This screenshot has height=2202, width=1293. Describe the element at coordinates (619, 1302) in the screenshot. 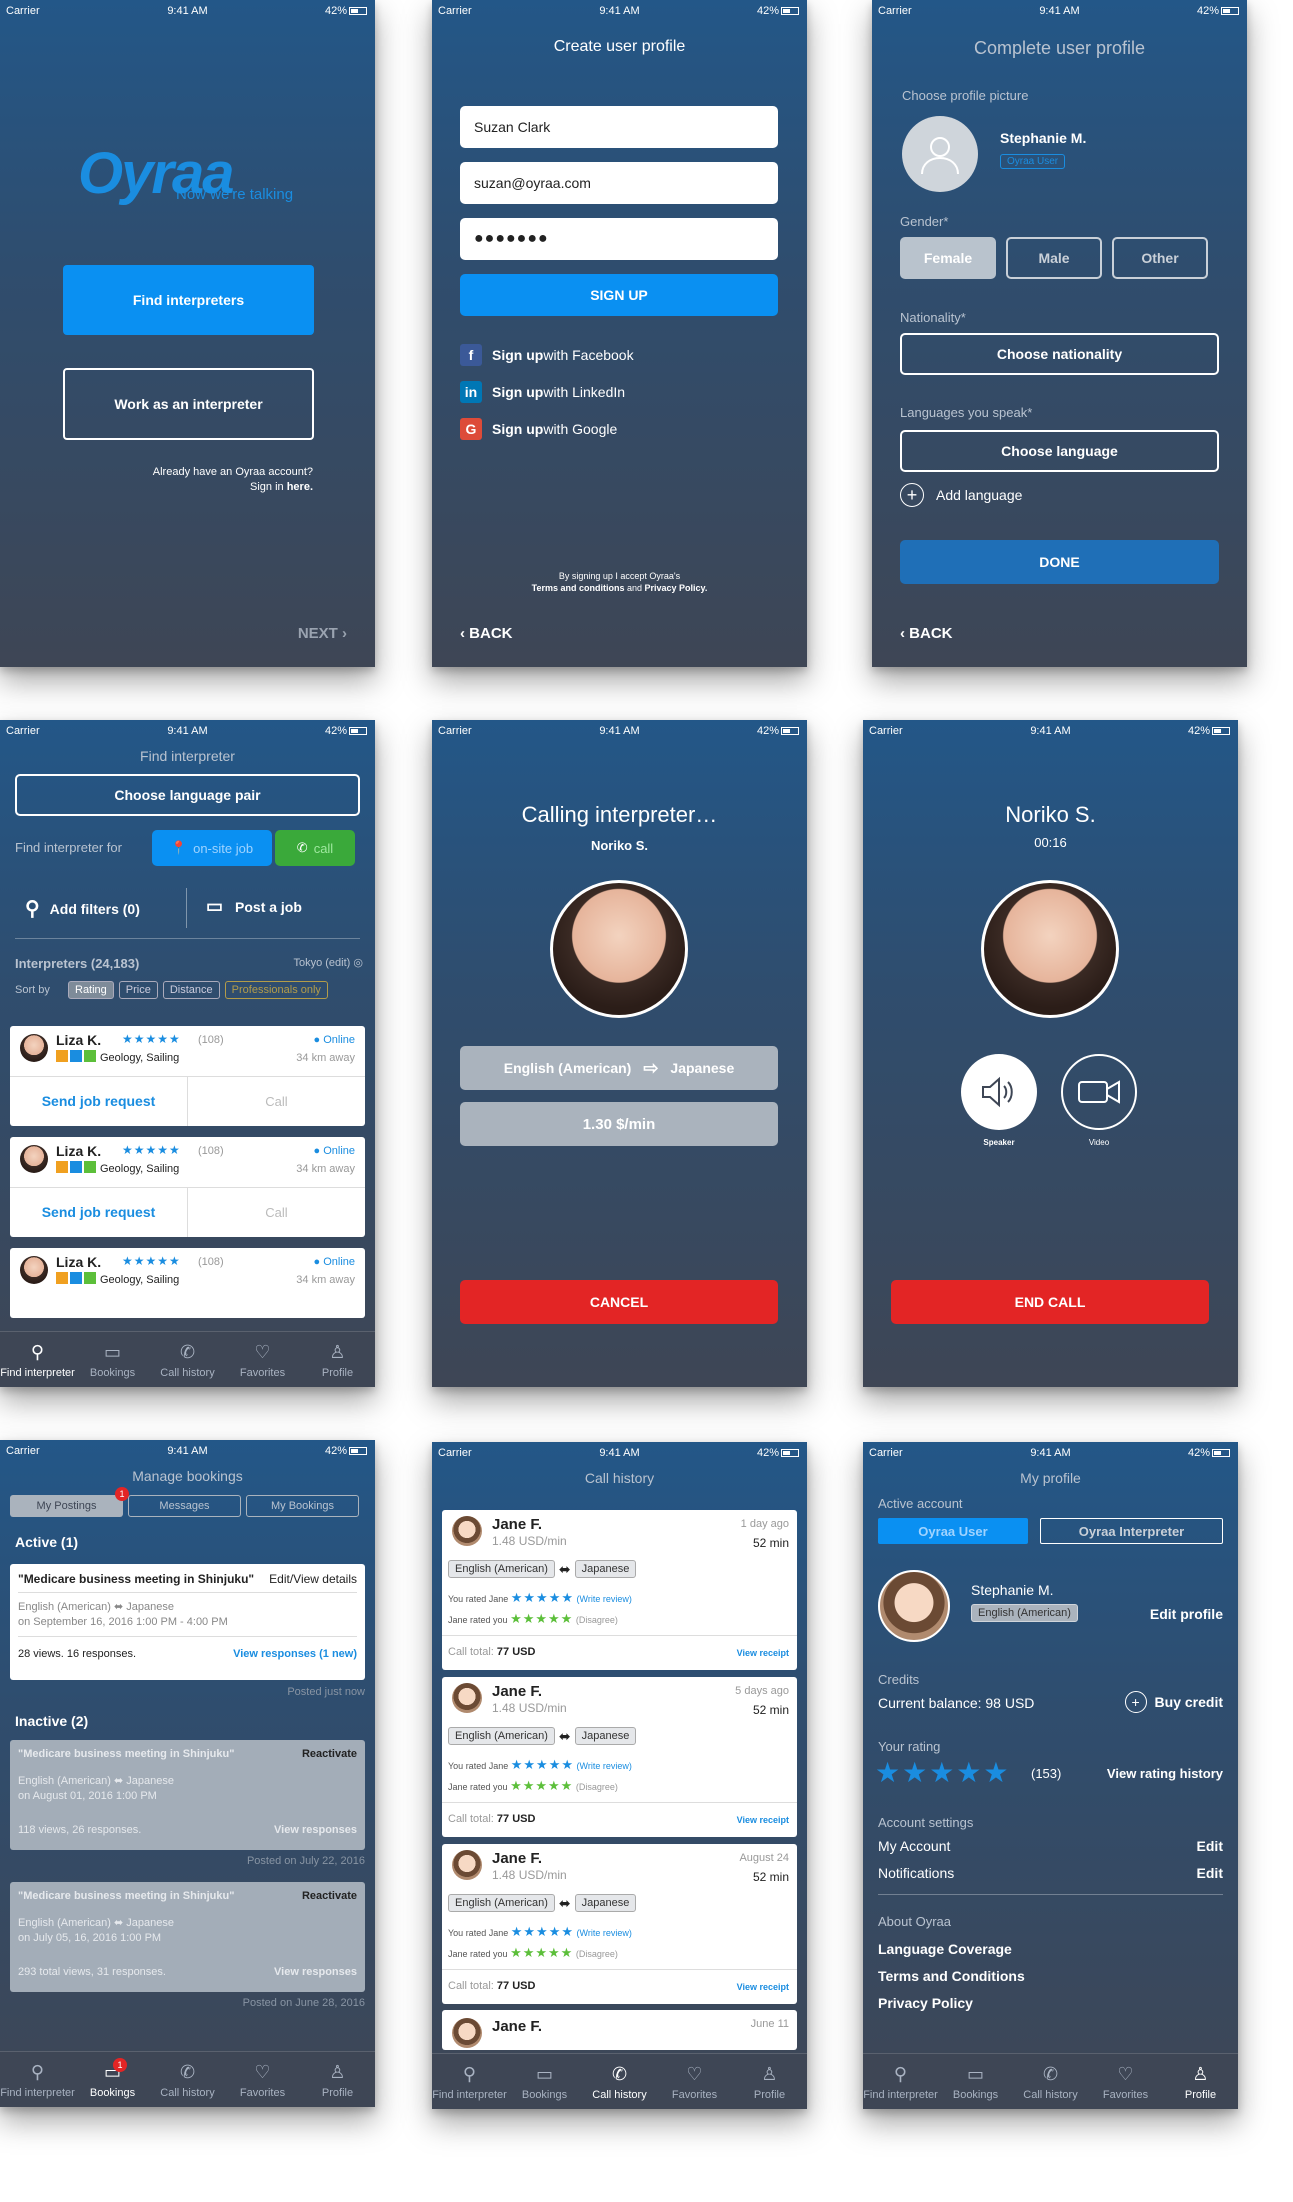

I see `cancel-button: CANCEL` at that location.